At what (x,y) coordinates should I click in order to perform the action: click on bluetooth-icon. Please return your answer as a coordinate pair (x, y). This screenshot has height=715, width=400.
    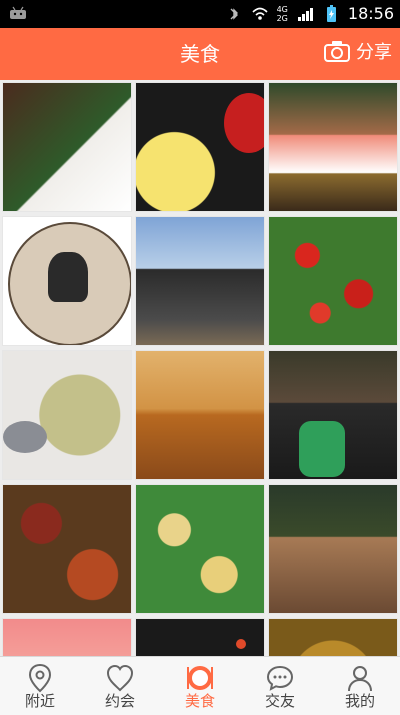
    Looking at the image, I should click on (234, 14).